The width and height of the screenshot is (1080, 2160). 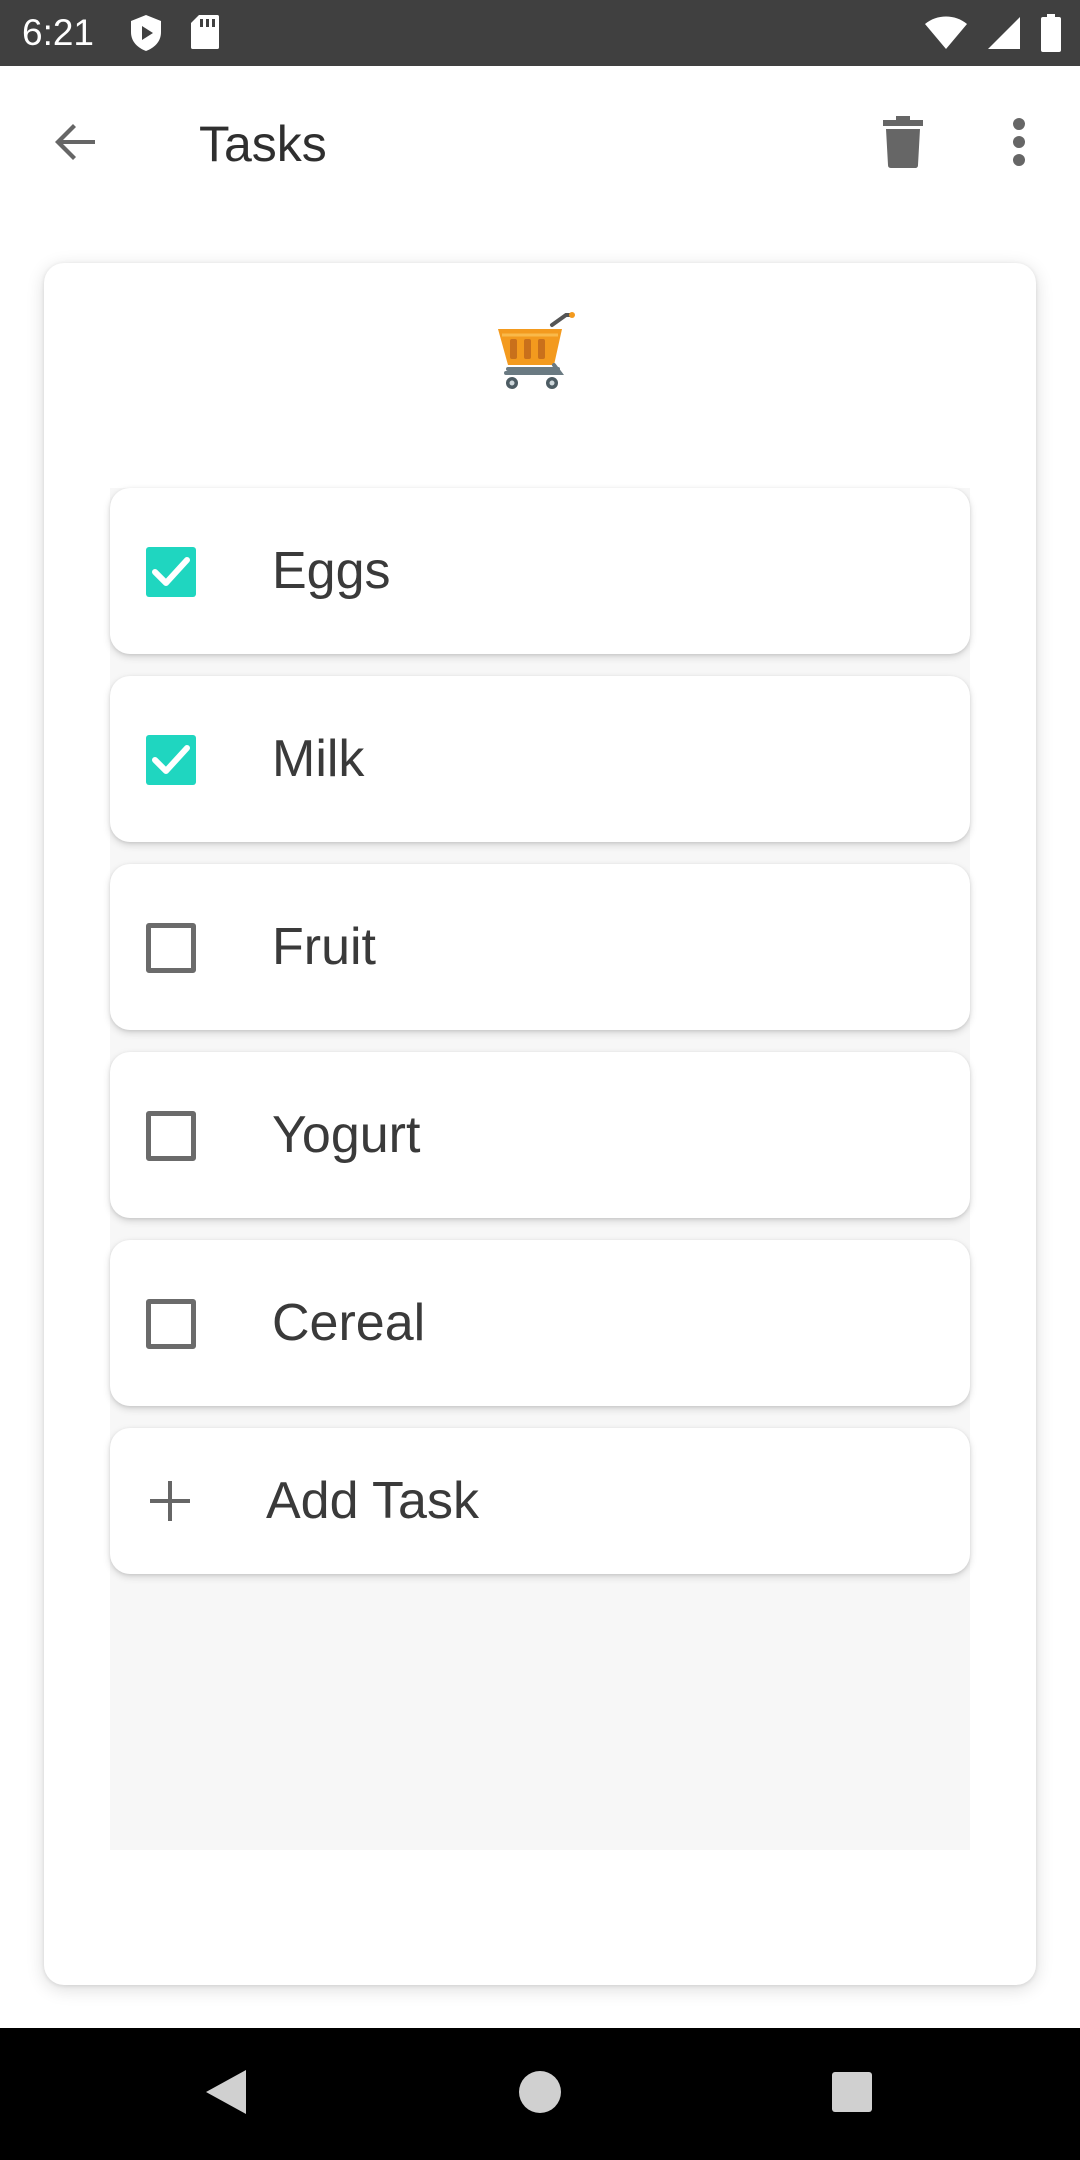 I want to click on system-nav-bar, so click(x=540, y=2094).